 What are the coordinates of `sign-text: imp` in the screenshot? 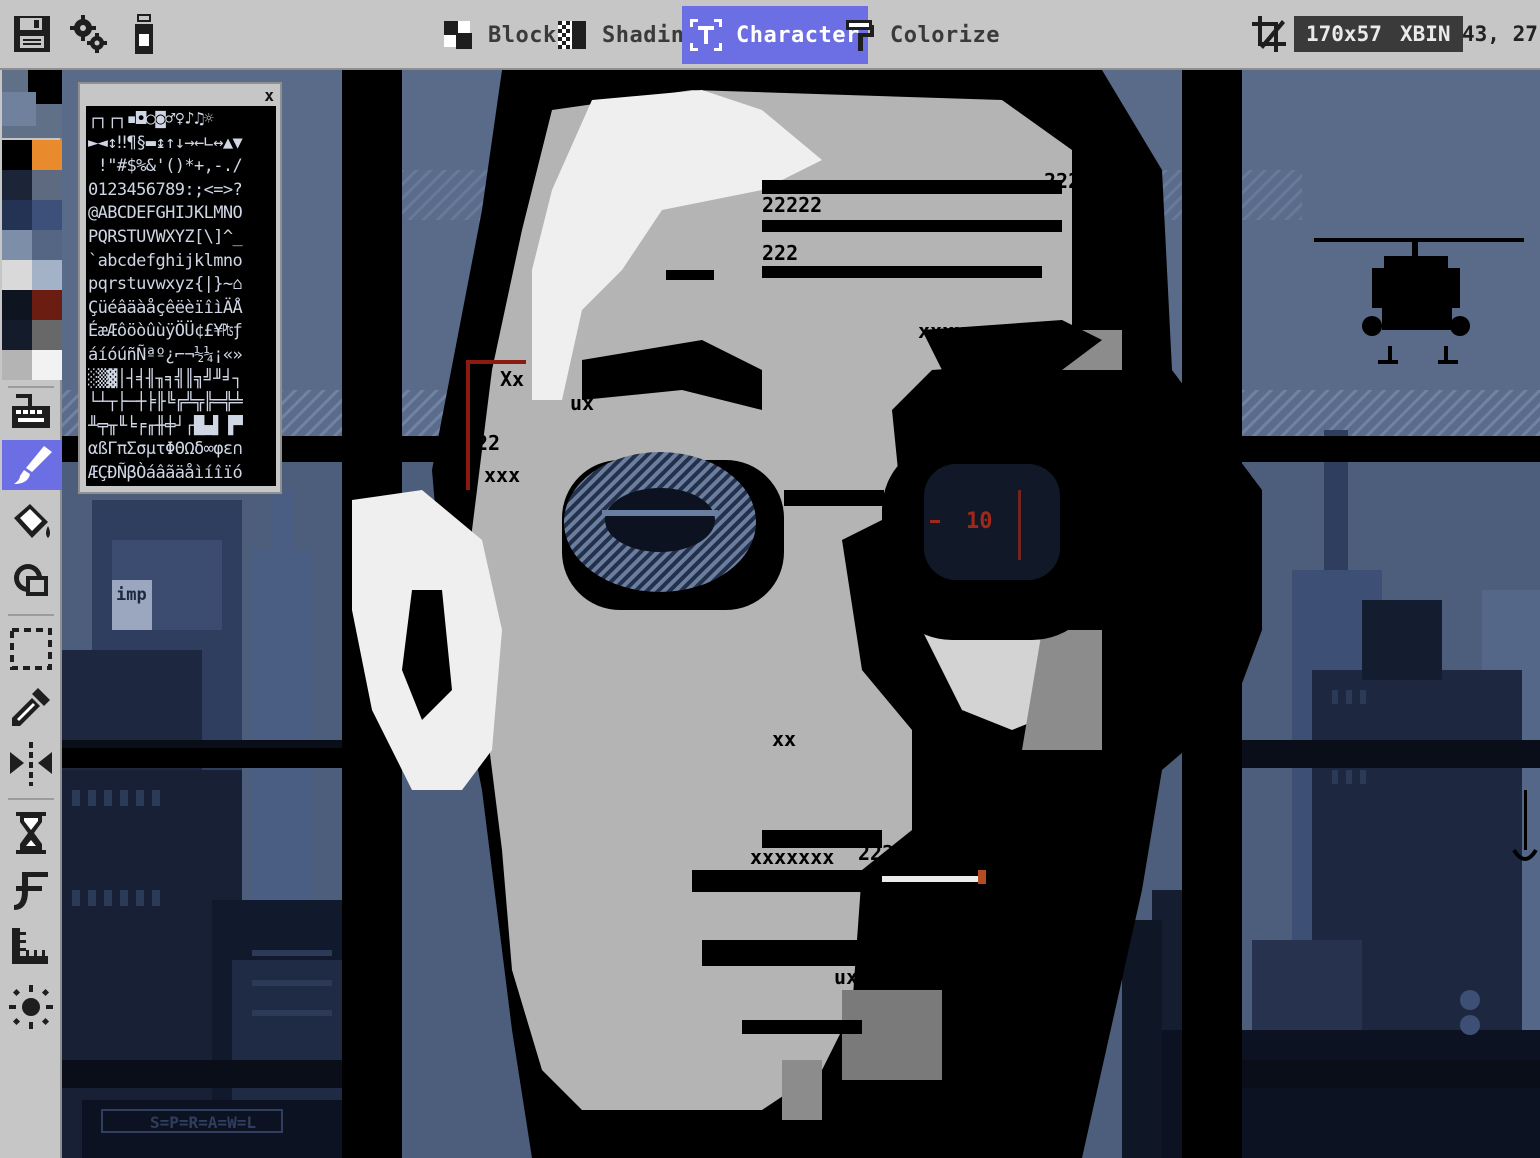 It's located at (131, 595).